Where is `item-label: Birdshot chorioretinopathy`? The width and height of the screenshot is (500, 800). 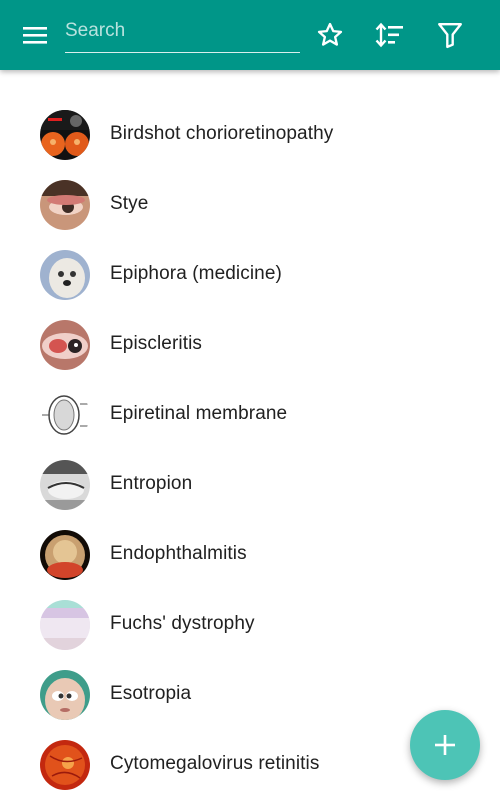 item-label: Birdshot chorioretinopathy is located at coordinates (222, 133).